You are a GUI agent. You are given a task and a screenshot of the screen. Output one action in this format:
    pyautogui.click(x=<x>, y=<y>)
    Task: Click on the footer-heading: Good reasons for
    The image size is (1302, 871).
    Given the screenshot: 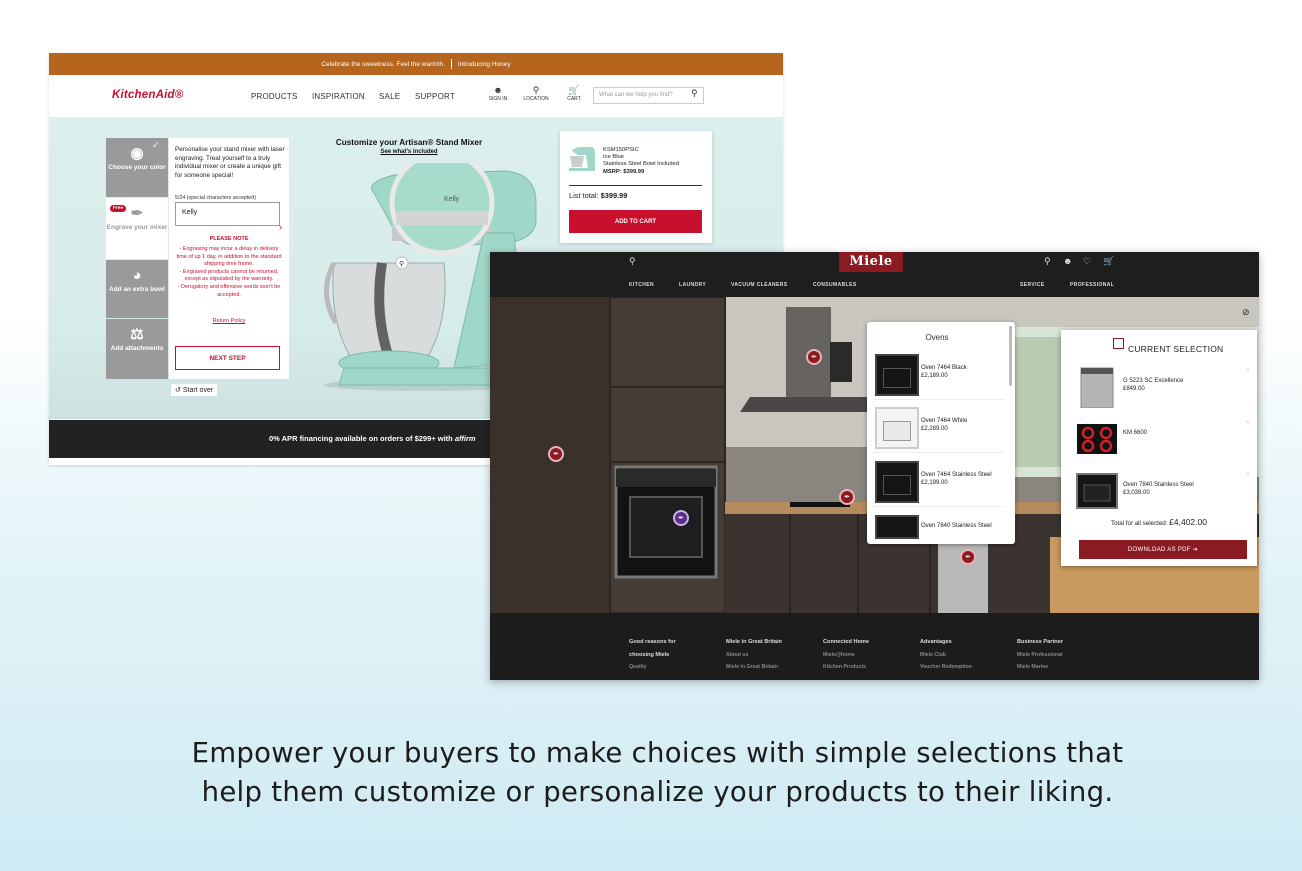 What is the action you would take?
    pyautogui.click(x=652, y=642)
    